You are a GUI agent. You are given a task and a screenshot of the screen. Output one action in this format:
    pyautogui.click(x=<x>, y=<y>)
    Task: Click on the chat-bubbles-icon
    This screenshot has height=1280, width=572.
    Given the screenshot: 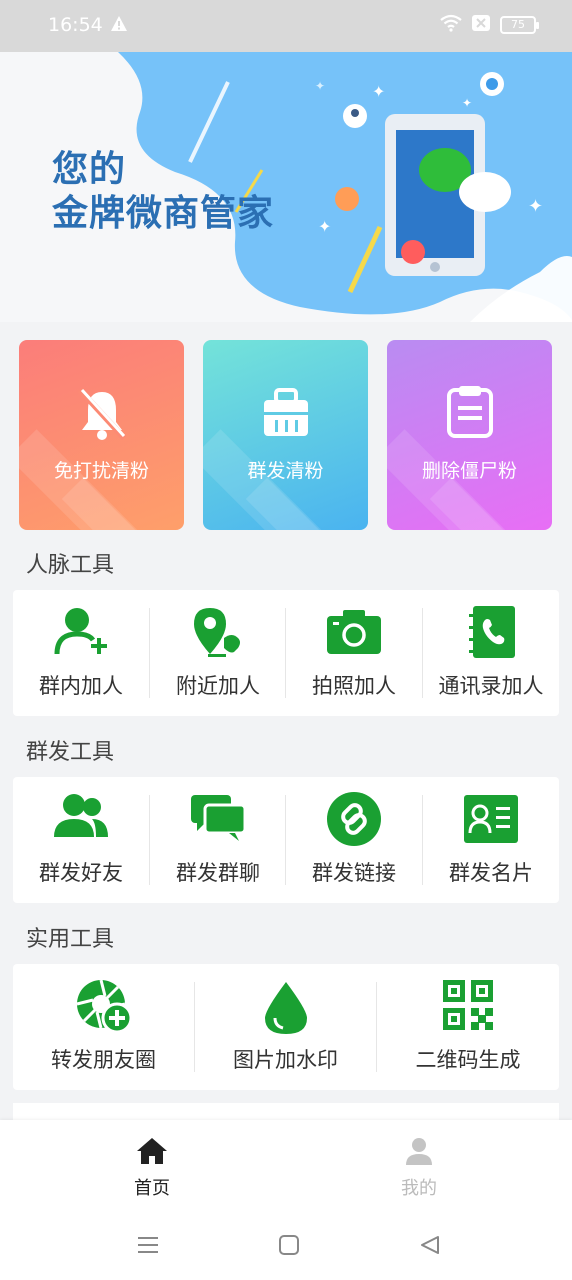 What is the action you would take?
    pyautogui.click(x=218, y=821)
    